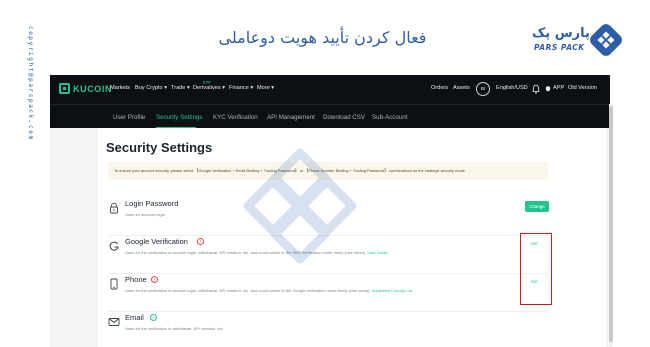 The height and width of the screenshot is (347, 650). I want to click on nav-orders: Orders, so click(439, 88).